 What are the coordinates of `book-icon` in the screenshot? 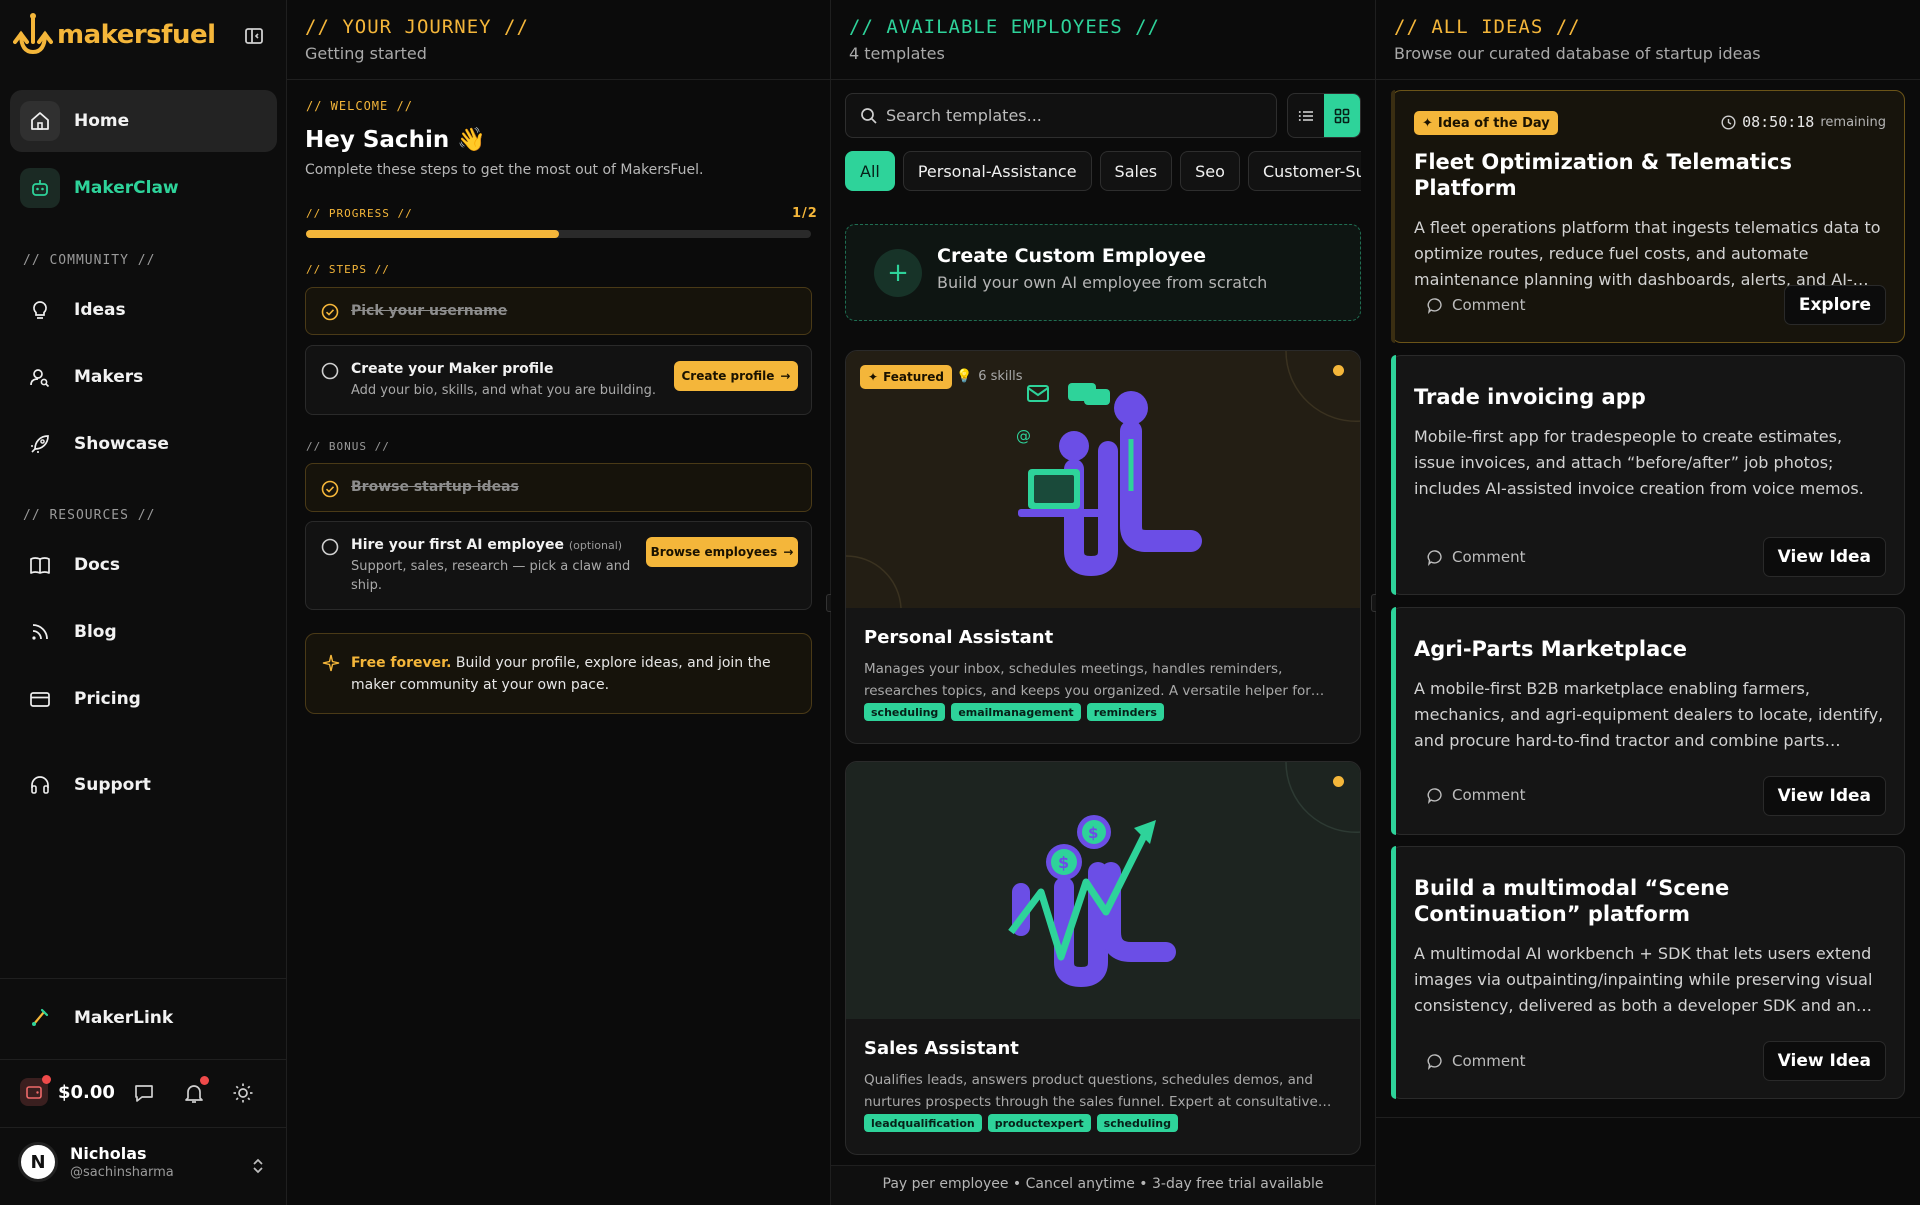 It's located at (40, 565).